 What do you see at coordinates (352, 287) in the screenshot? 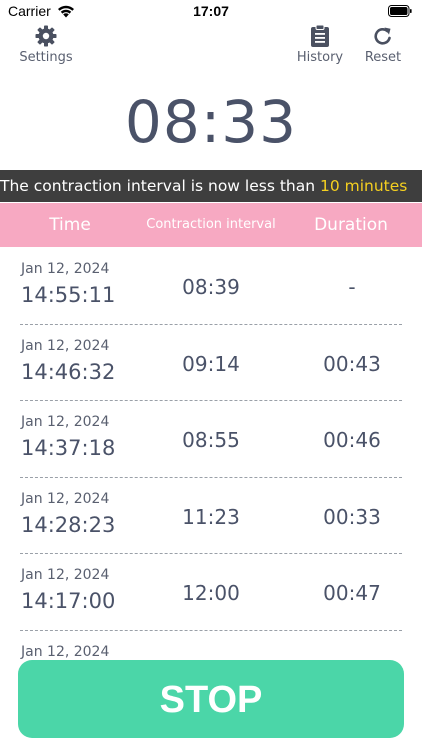
I see `row-duration: -` at bounding box center [352, 287].